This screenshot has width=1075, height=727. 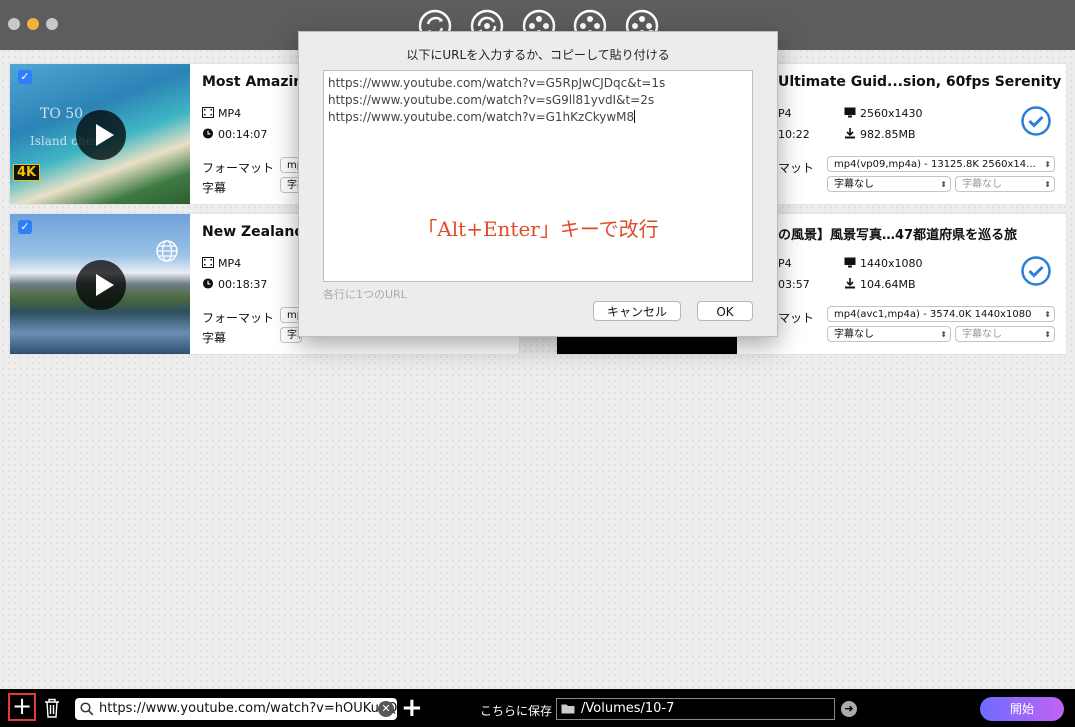 What do you see at coordinates (695, 709) in the screenshot?
I see `save-path-field: /Volumes/10-7` at bounding box center [695, 709].